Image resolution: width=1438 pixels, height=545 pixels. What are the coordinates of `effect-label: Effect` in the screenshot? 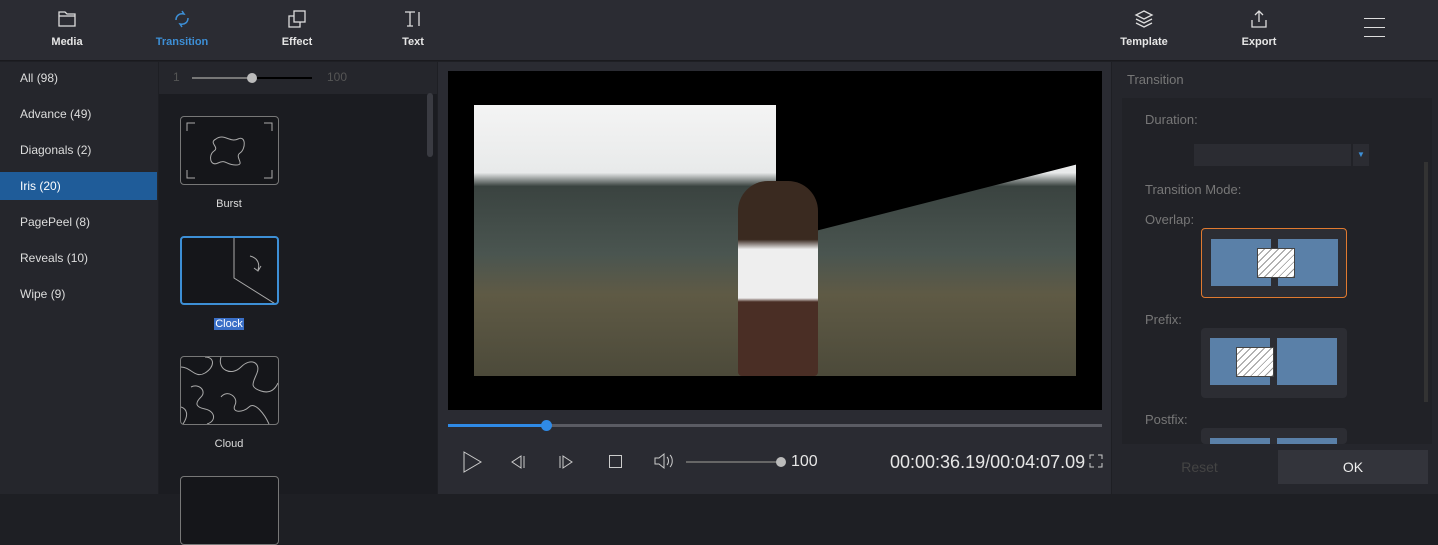 It's located at (297, 42).